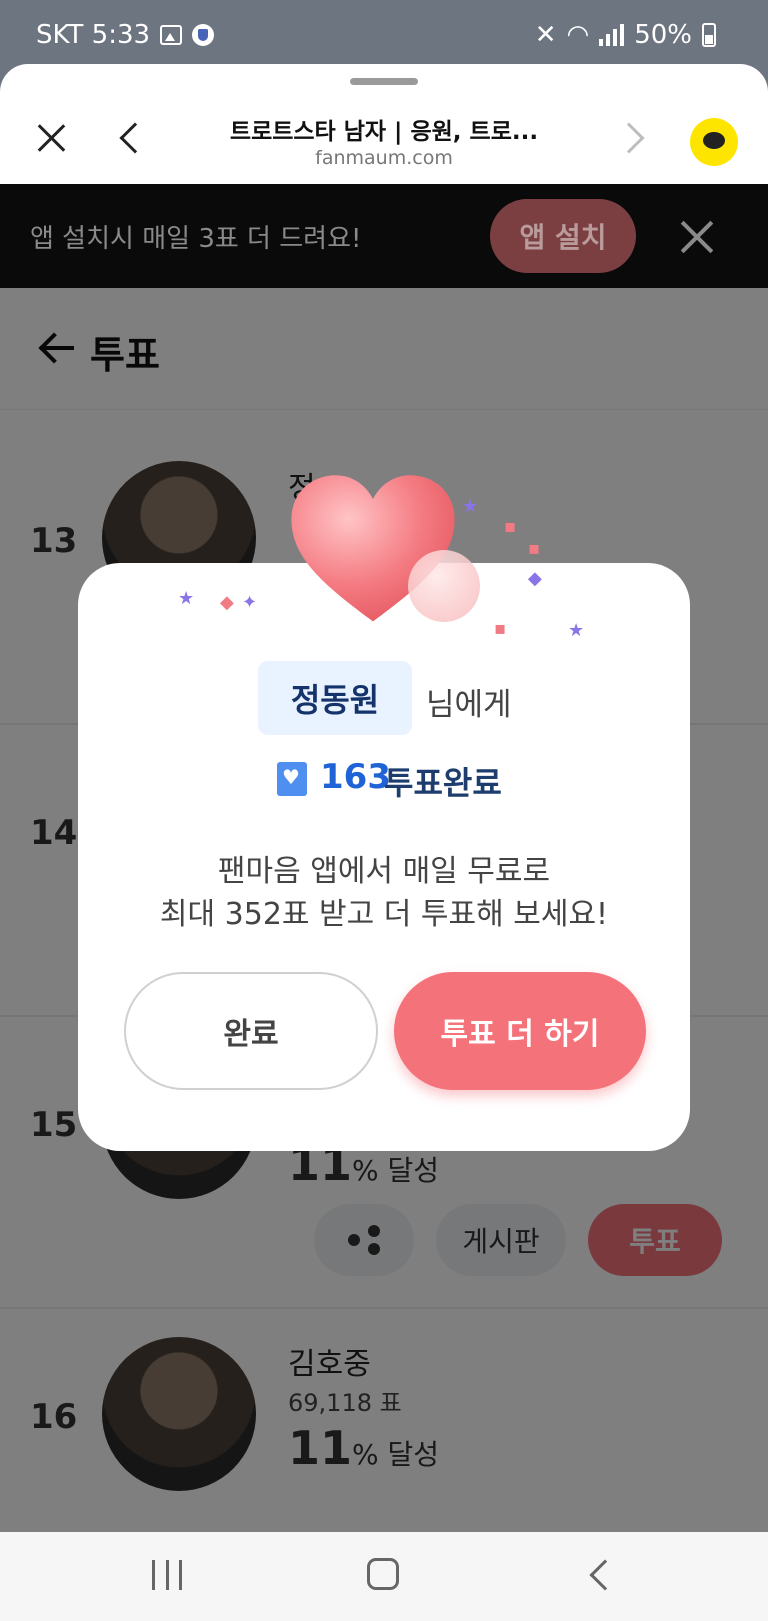  What do you see at coordinates (52, 138) in the screenshot?
I see `close-icon` at bounding box center [52, 138].